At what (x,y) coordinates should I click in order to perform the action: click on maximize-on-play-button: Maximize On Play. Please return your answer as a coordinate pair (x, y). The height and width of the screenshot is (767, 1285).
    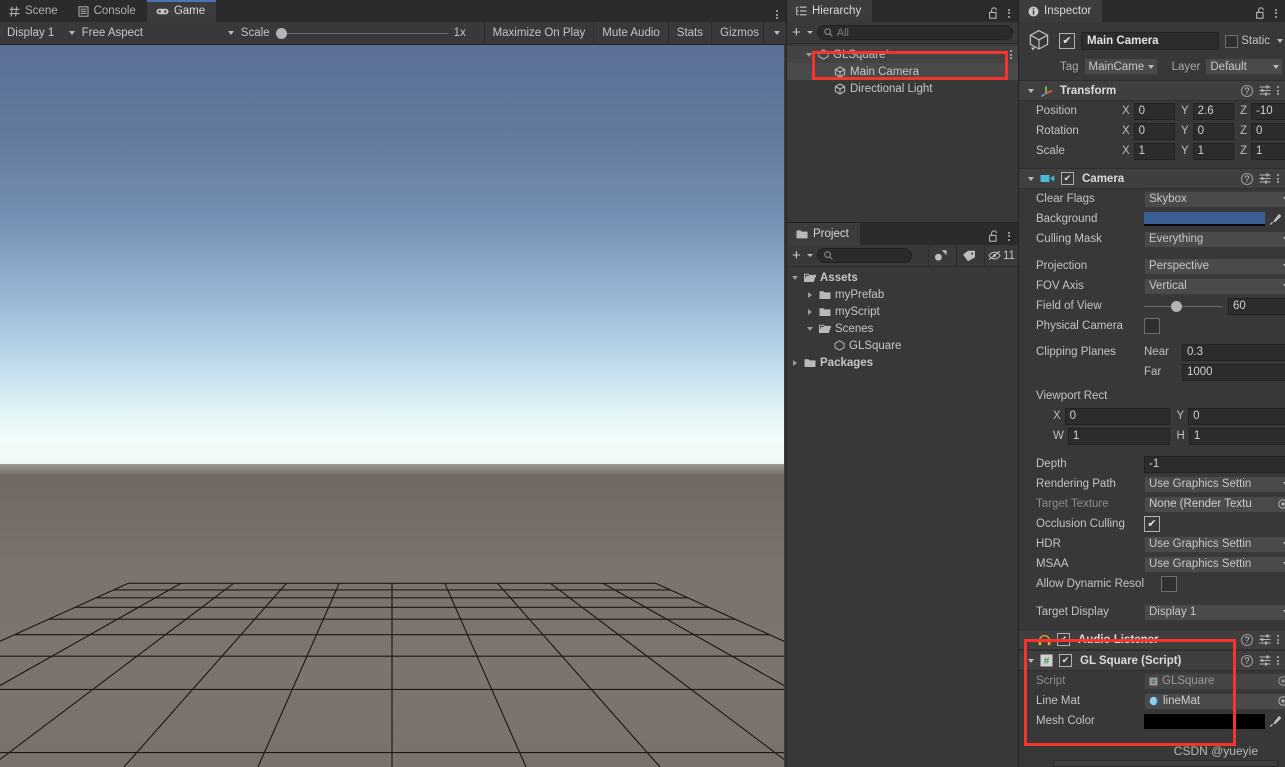
    Looking at the image, I should click on (538, 33).